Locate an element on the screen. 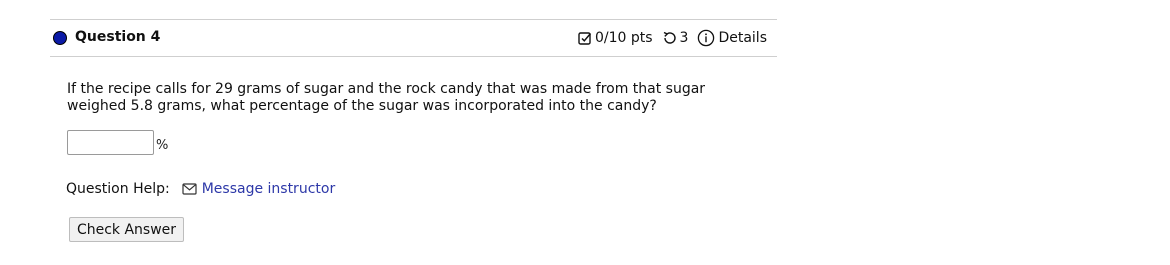 The height and width of the screenshot is (265, 1170). retry-icon is located at coordinates (669, 37).